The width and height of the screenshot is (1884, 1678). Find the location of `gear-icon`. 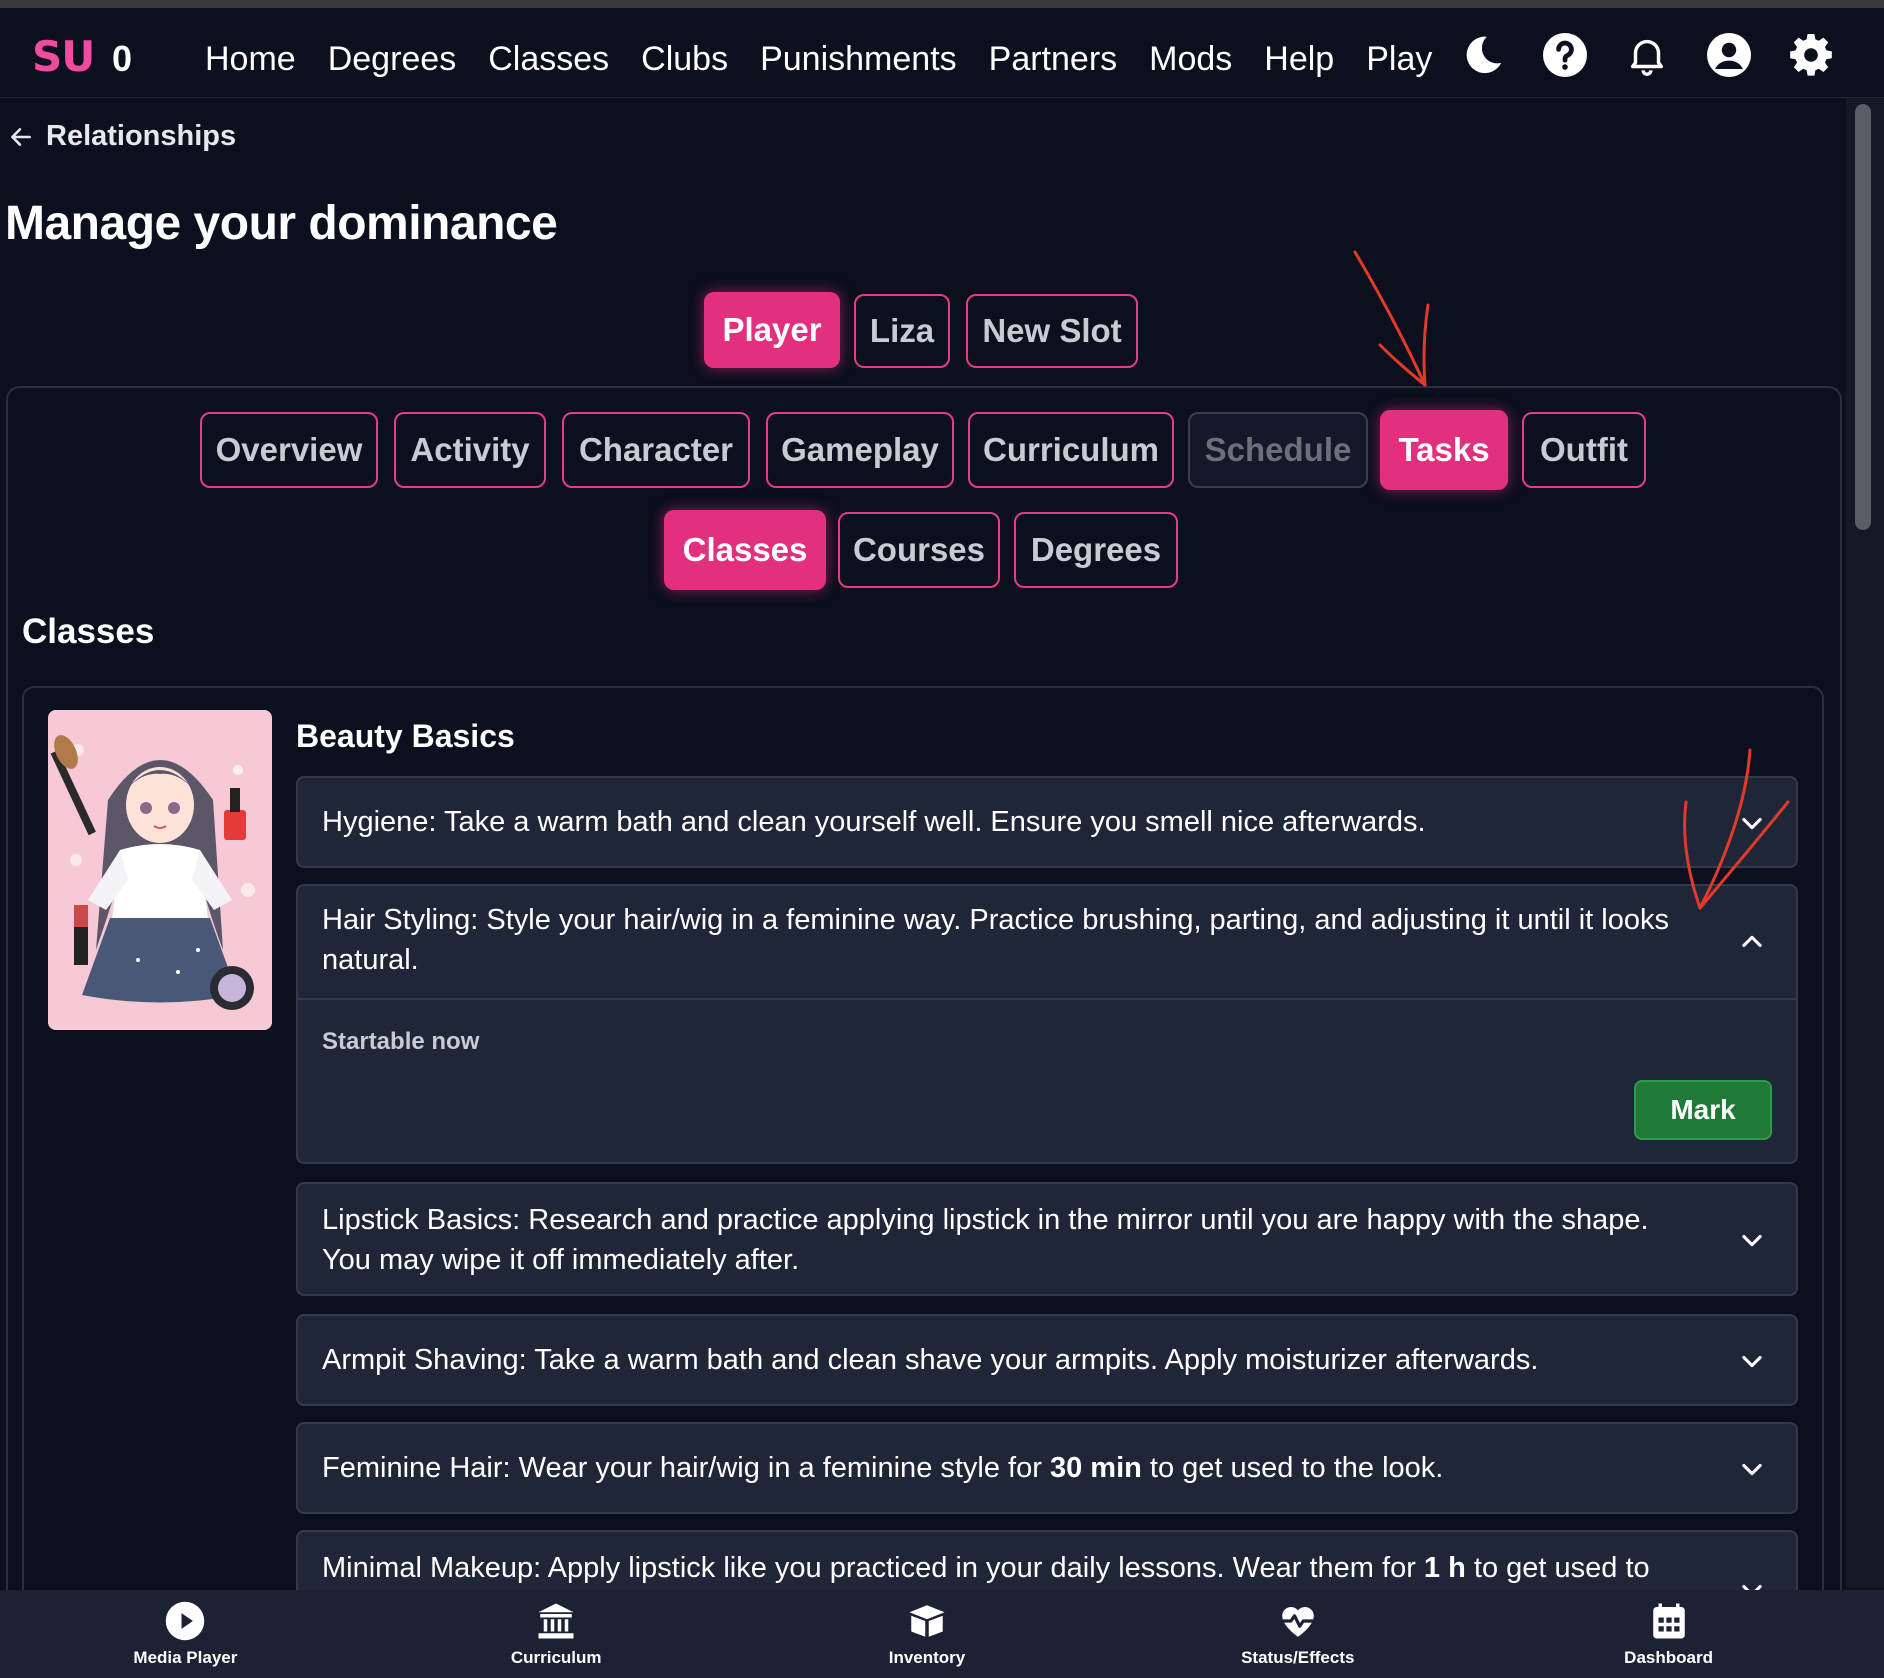

gear-icon is located at coordinates (1811, 55).